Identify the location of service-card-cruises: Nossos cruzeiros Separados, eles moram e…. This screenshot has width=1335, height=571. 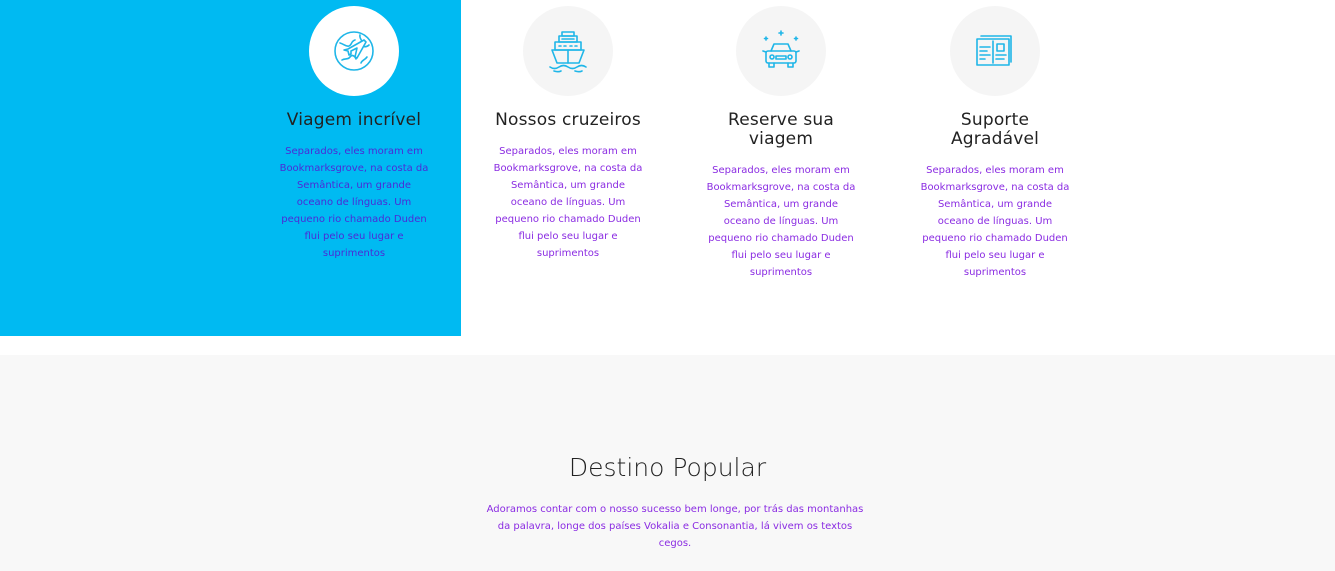
(568, 134).